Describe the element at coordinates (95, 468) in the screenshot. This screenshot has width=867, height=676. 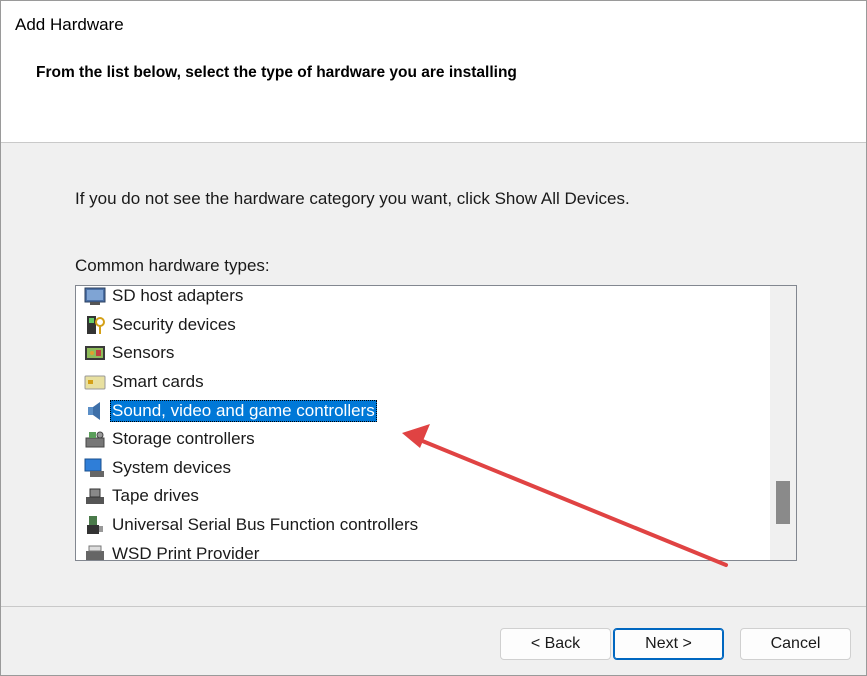
I see `system-device-icon` at that location.